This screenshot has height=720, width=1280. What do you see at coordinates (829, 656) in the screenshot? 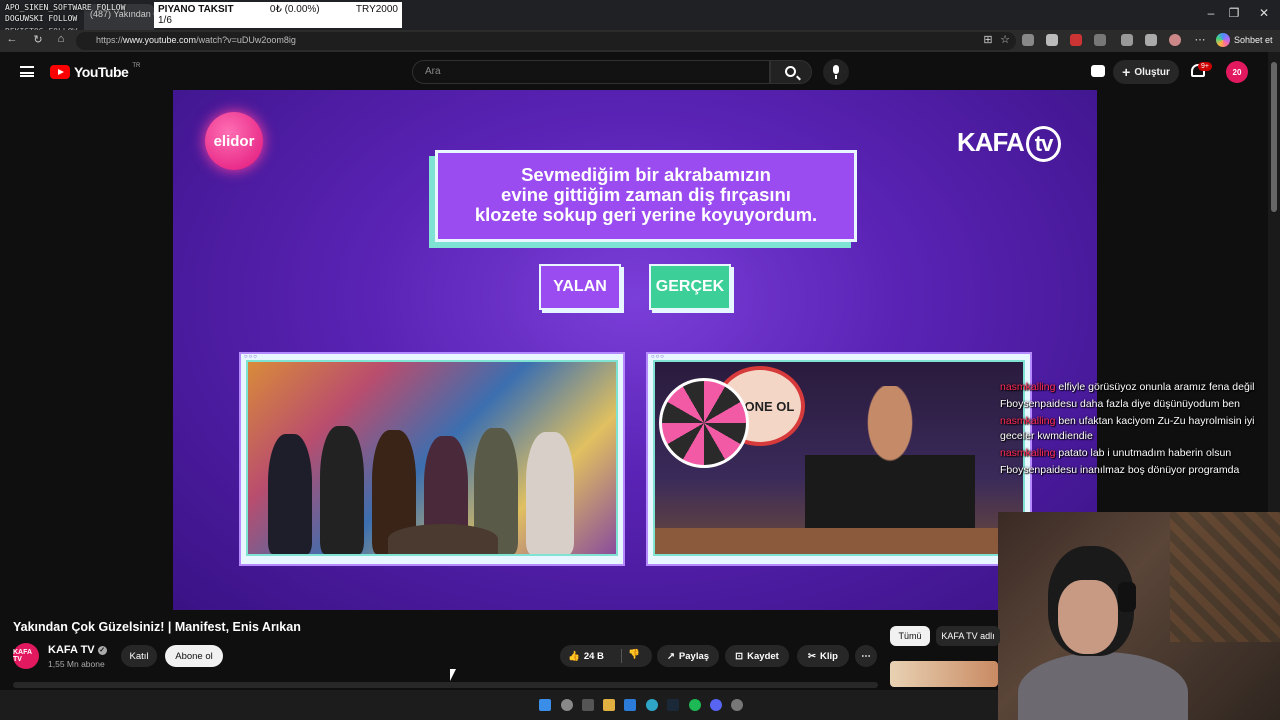
I see `clip-label: Klip` at bounding box center [829, 656].